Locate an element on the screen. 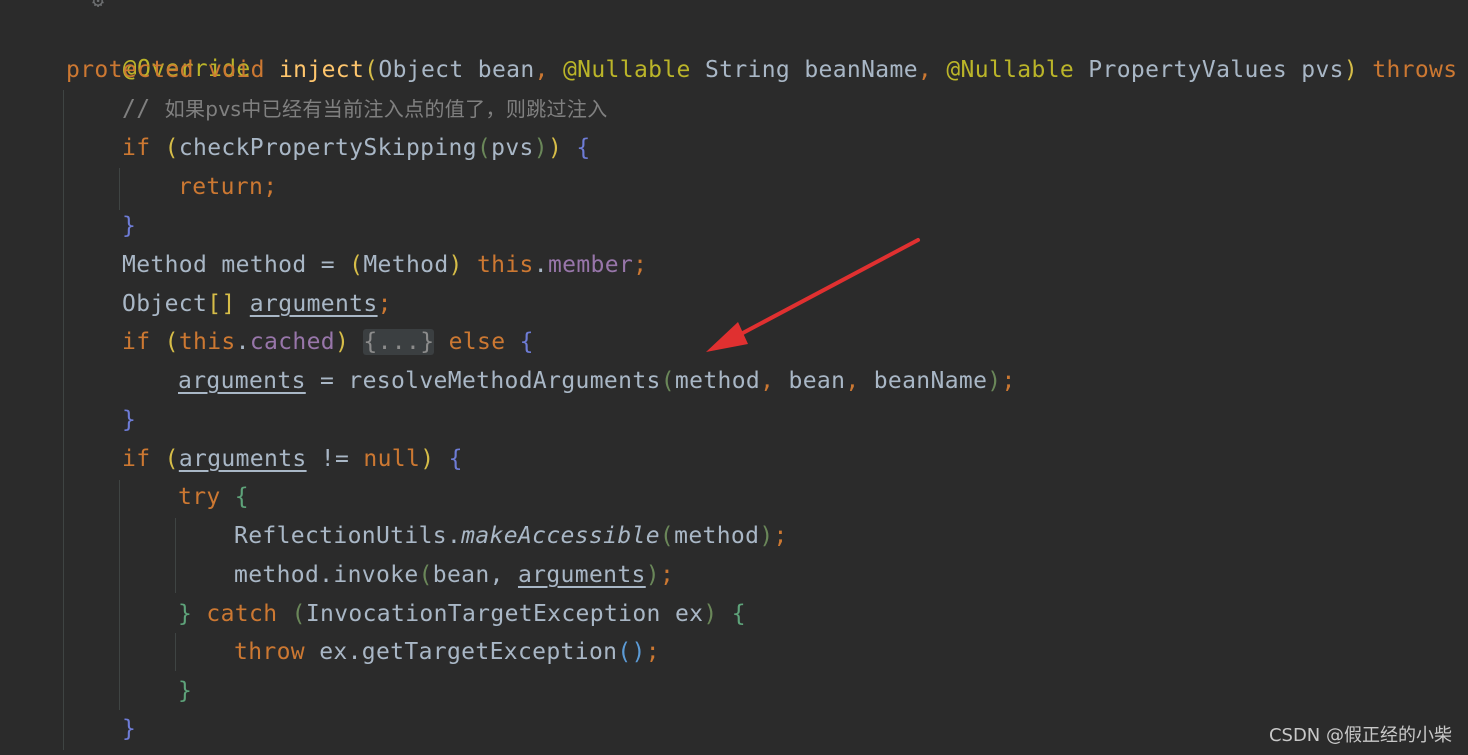  red-arrow-annotation is located at coordinates (813, 295).